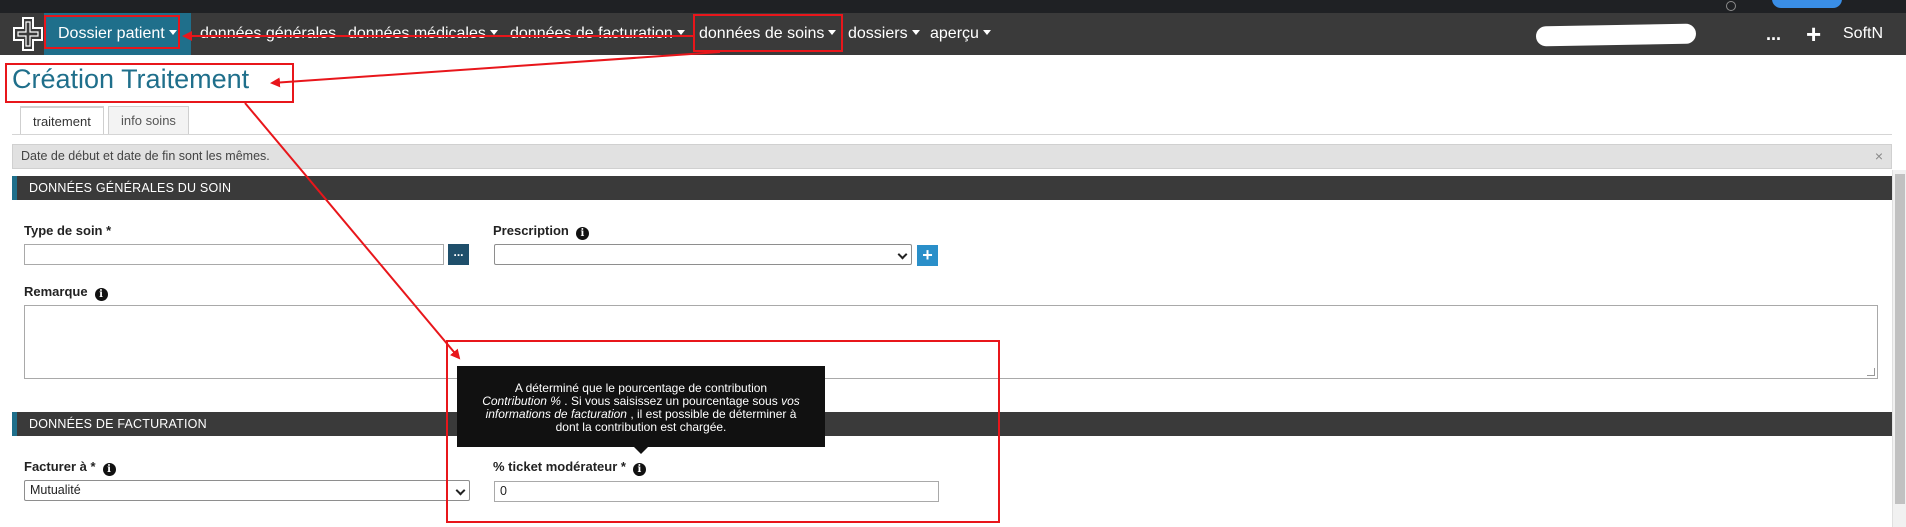 The height and width of the screenshot is (527, 1906). Describe the element at coordinates (352, 231) in the screenshot. I see `arrow-title-to-tooltip` at that location.